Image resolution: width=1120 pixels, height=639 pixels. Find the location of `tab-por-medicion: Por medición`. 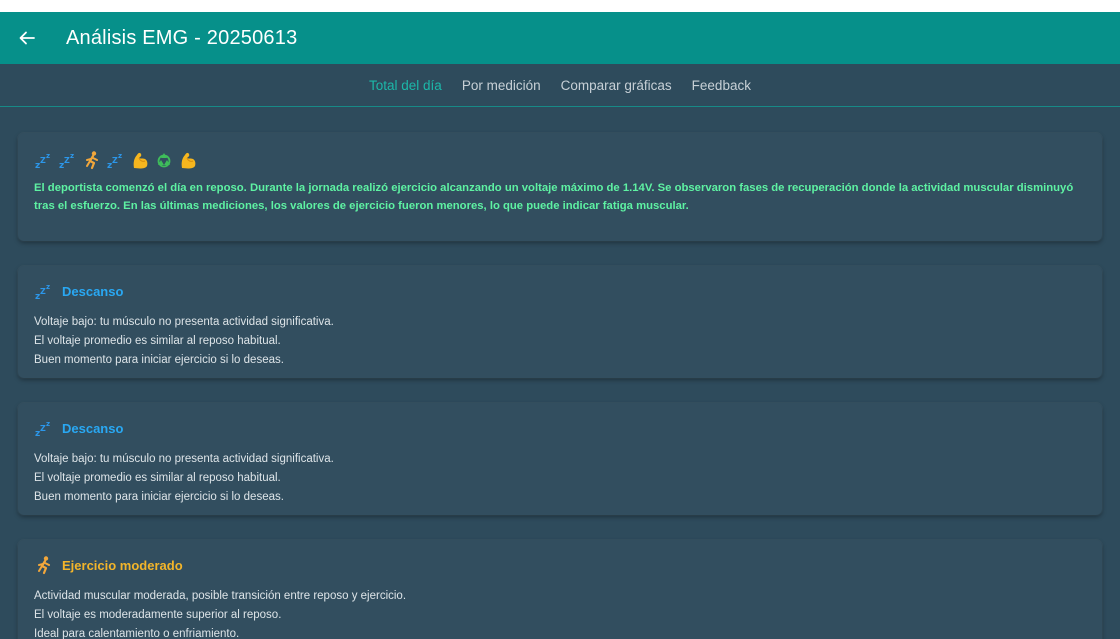

tab-por-medicion: Por medición is located at coordinates (501, 85).